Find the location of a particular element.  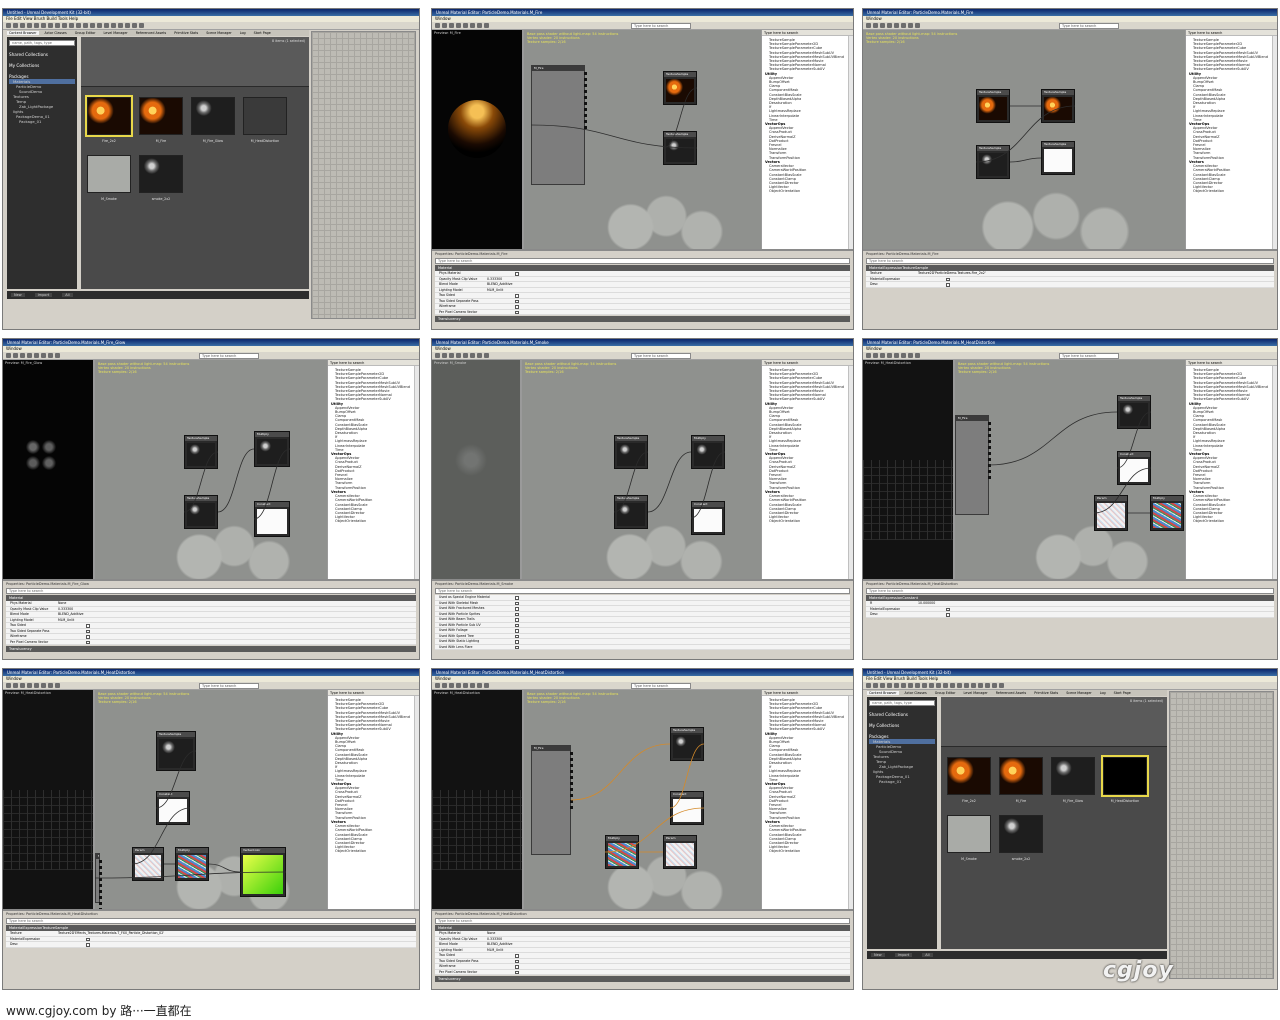

asset-thumbnail: Fire_2x2 is located at coordinates (109, 119).